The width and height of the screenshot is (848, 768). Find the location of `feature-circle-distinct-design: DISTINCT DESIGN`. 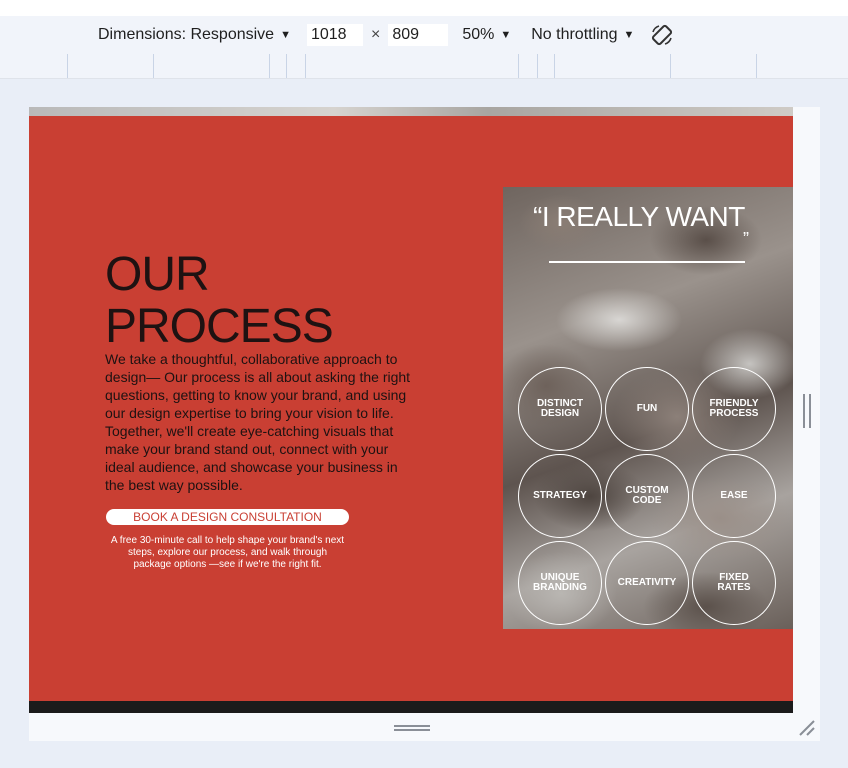

feature-circle-distinct-design: DISTINCT DESIGN is located at coordinates (560, 409).